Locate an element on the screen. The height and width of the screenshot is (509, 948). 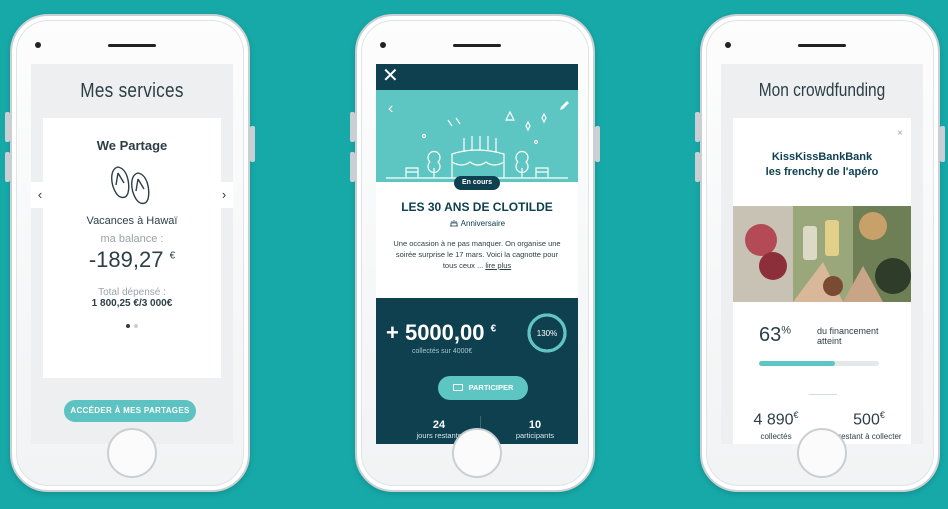
close-icon: × is located at coordinates (900, 133).